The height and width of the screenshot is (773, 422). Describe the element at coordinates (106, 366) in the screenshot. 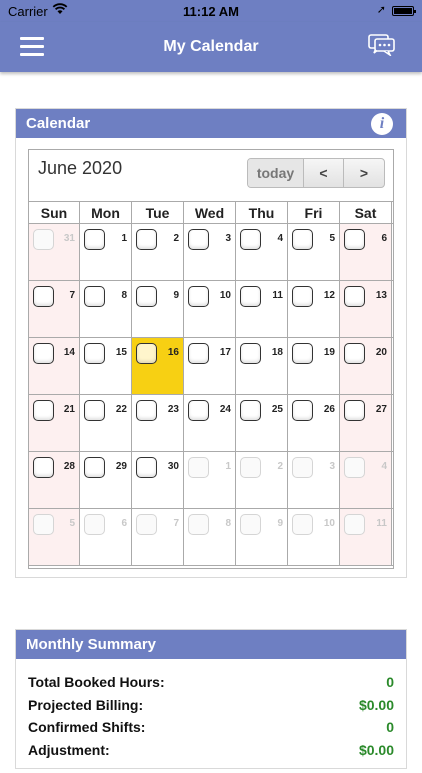

I see `calendar-day: 15` at that location.